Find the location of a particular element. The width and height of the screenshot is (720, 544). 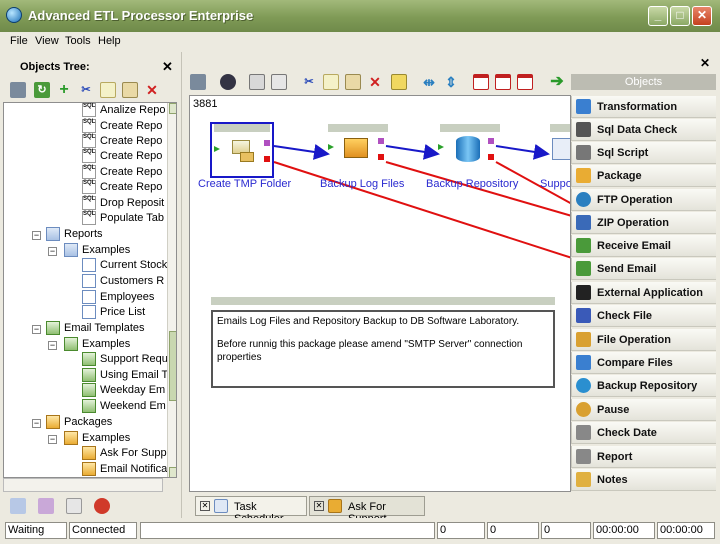

palette-item-ftp-operation: FTP Operation is located at coordinates (643, 200).